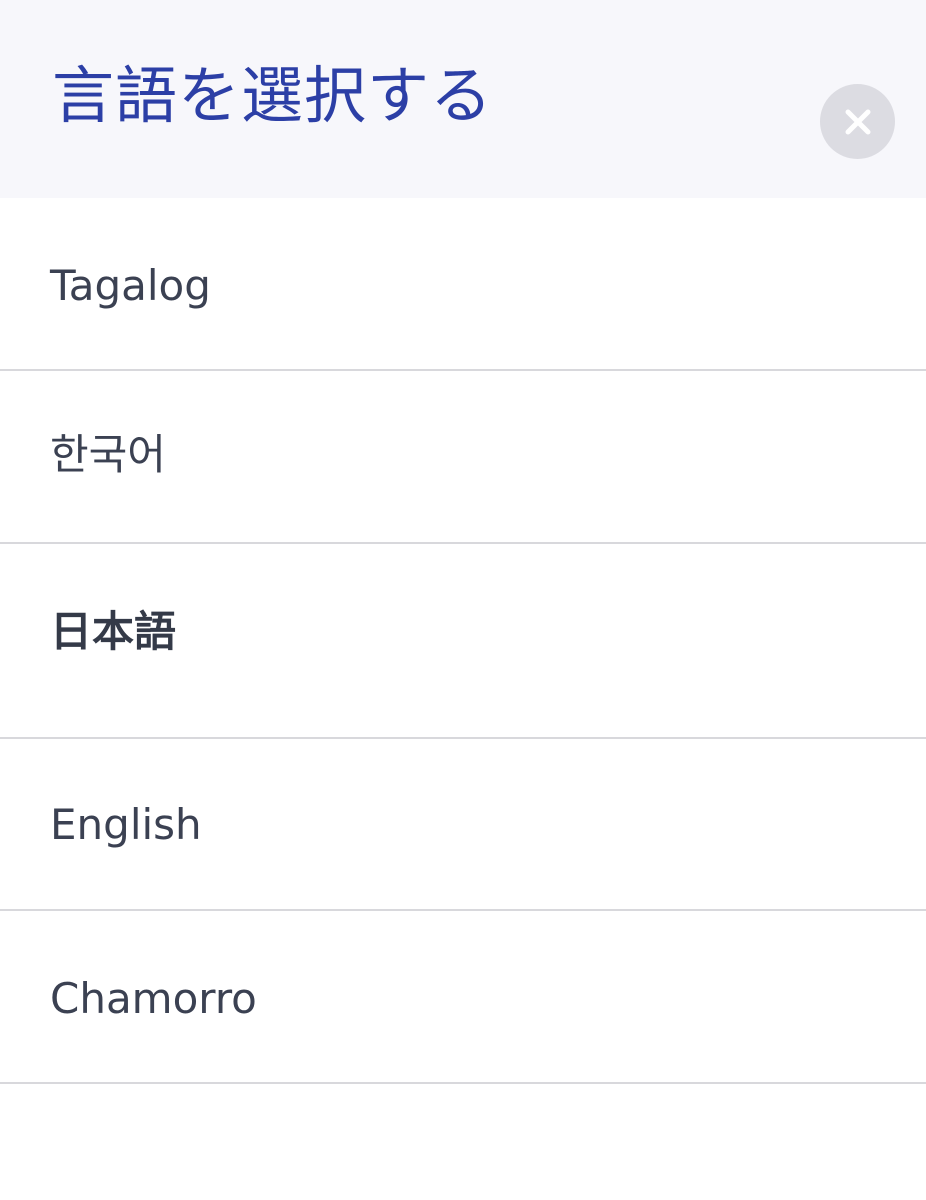 This screenshot has height=1200, width=926. What do you see at coordinates (463, 997) in the screenshot?
I see `language-option-chamorro: Chamorro` at bounding box center [463, 997].